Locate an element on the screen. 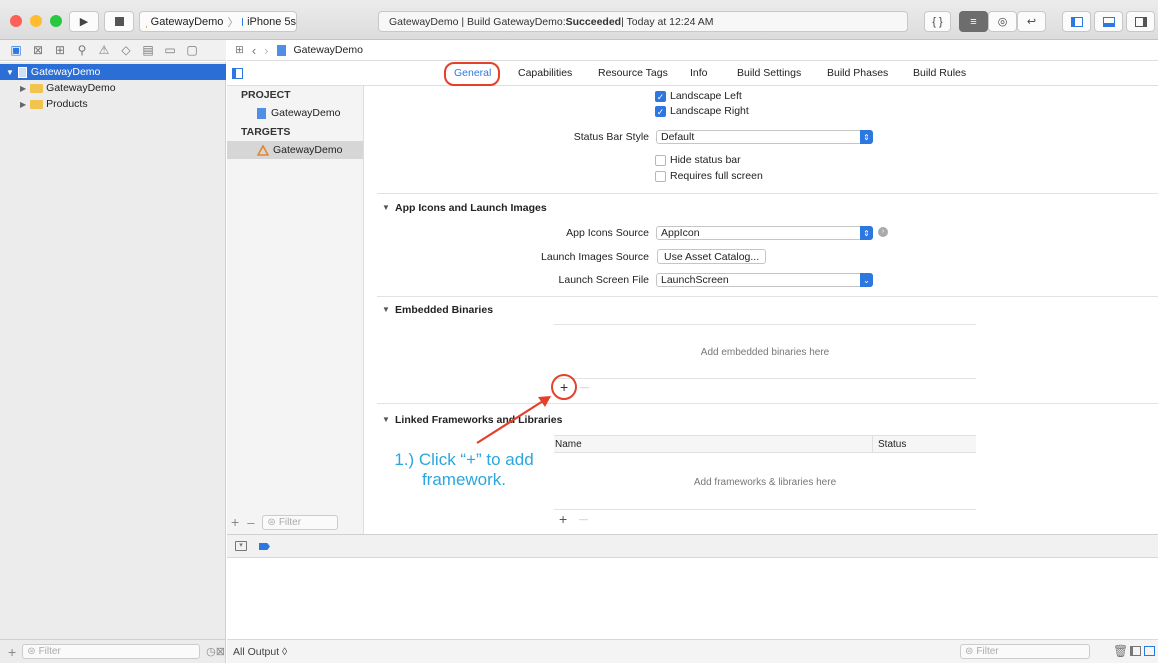  rings-icon: ◎ is located at coordinates (1002, 22).